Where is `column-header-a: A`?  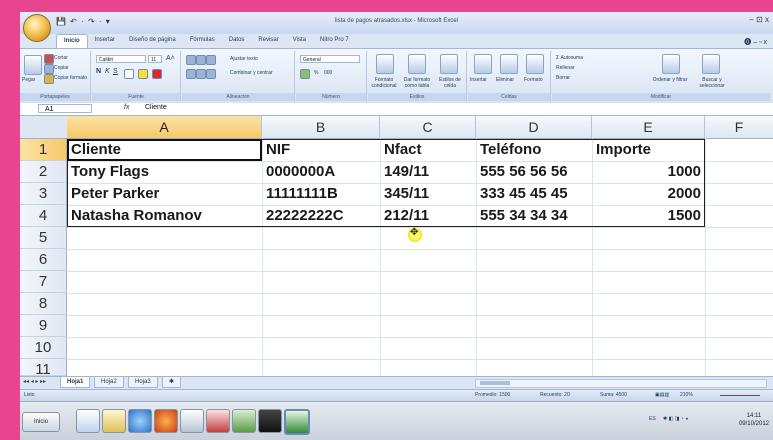
column-header-a: A is located at coordinates (164, 127).